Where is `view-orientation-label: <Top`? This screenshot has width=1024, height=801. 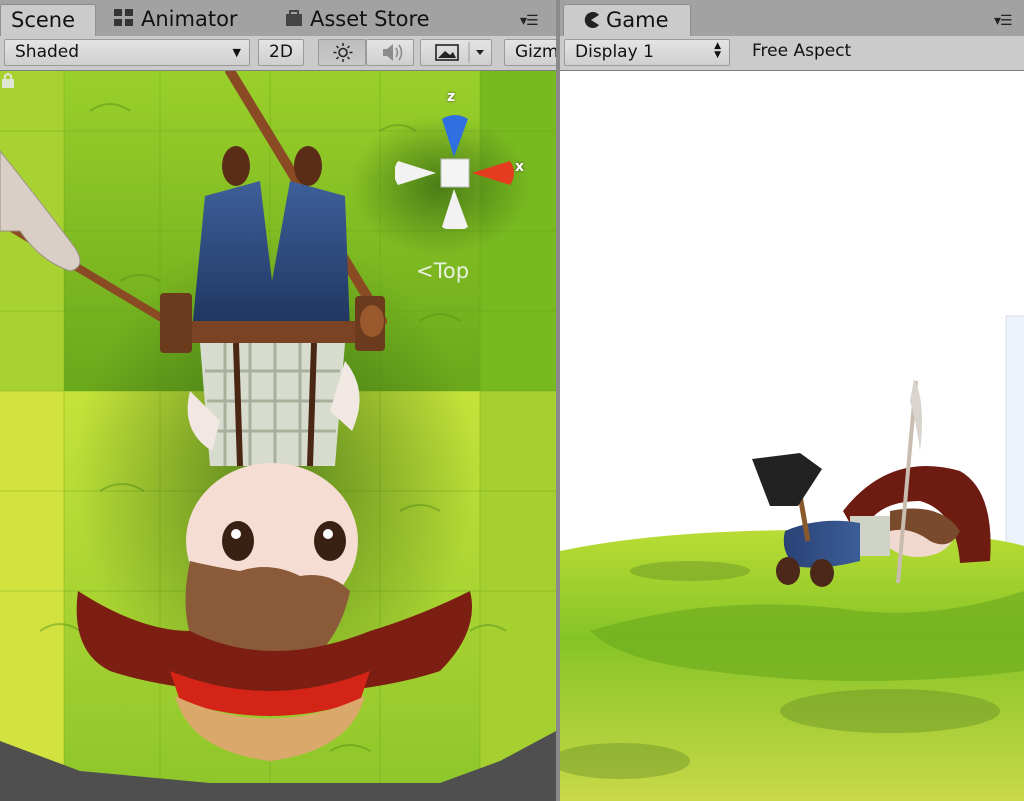
view-orientation-label: <Top is located at coordinates (442, 271).